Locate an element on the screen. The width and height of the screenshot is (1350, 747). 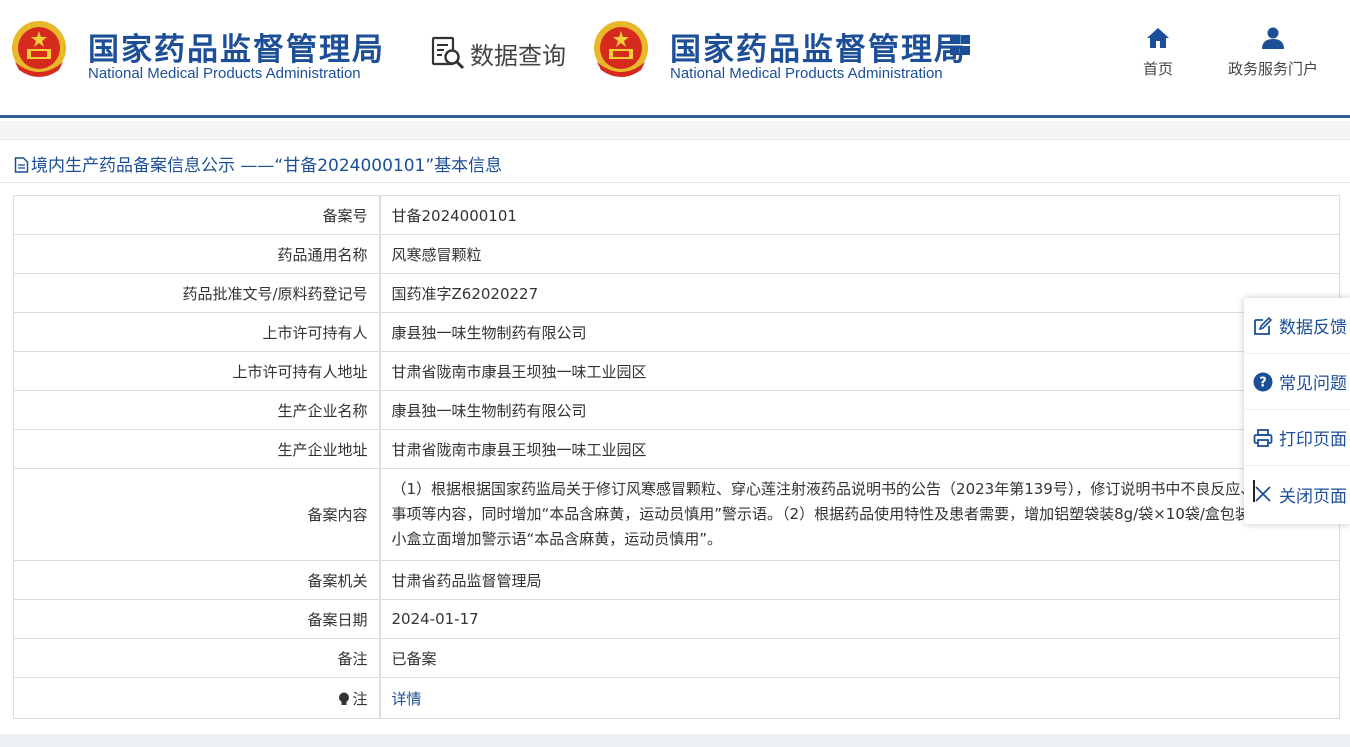
data-query-label: 数据查询 is located at coordinates (518, 55).